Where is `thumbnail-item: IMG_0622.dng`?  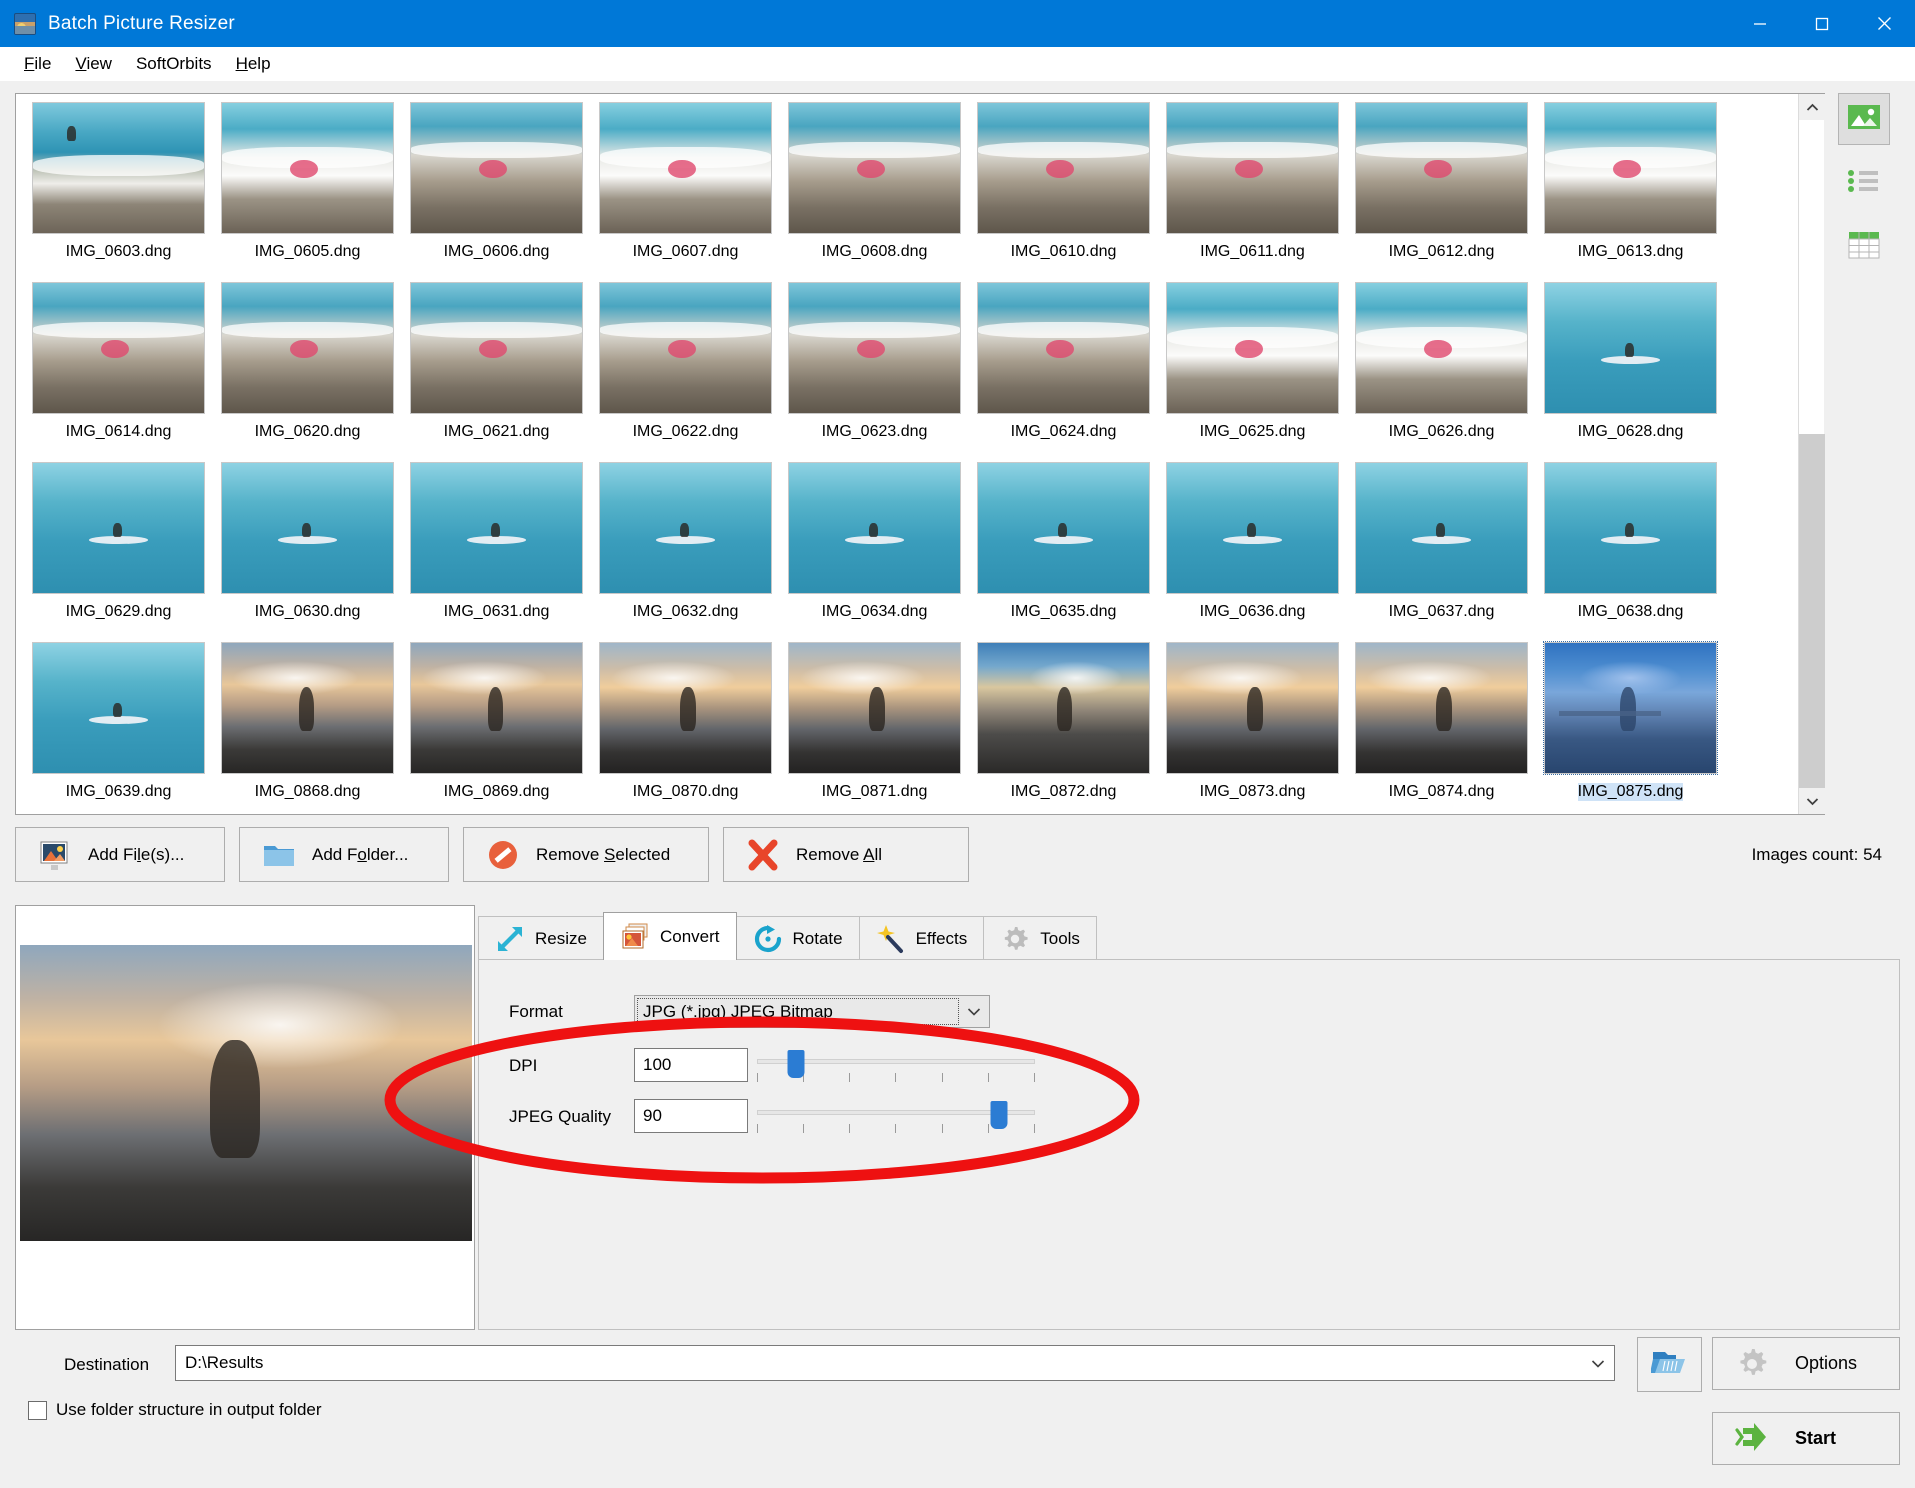
thumbnail-item: IMG_0622.dng is located at coordinates (685, 372).